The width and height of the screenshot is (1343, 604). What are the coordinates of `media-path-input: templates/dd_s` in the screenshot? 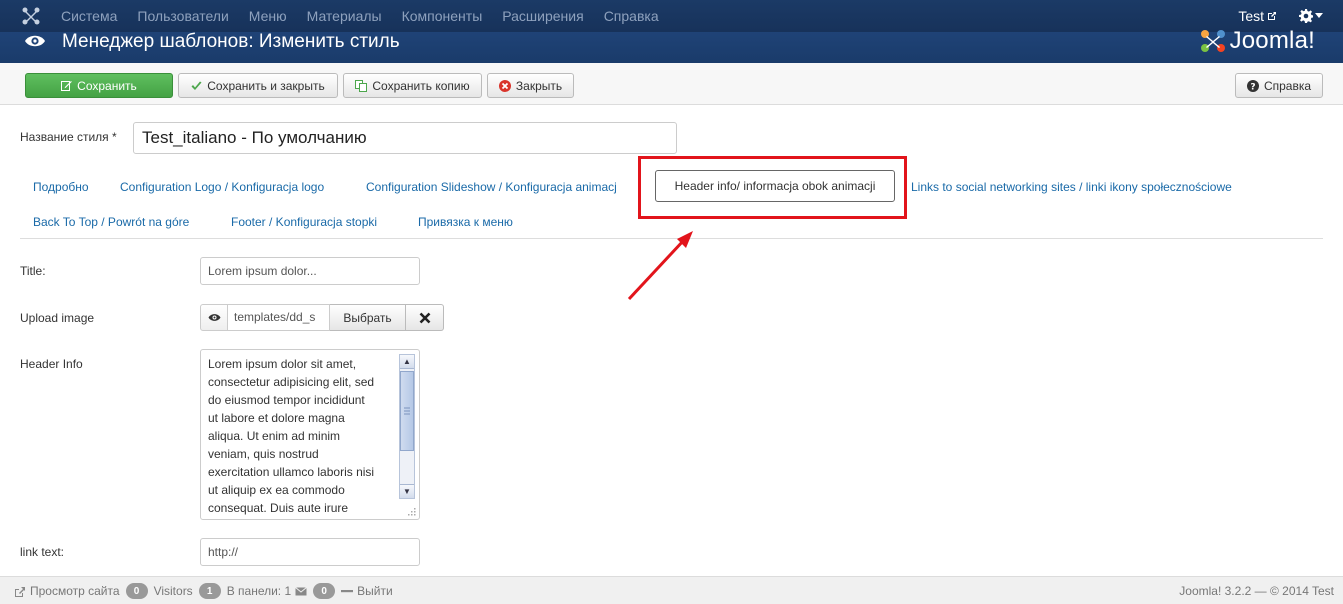 It's located at (279, 317).